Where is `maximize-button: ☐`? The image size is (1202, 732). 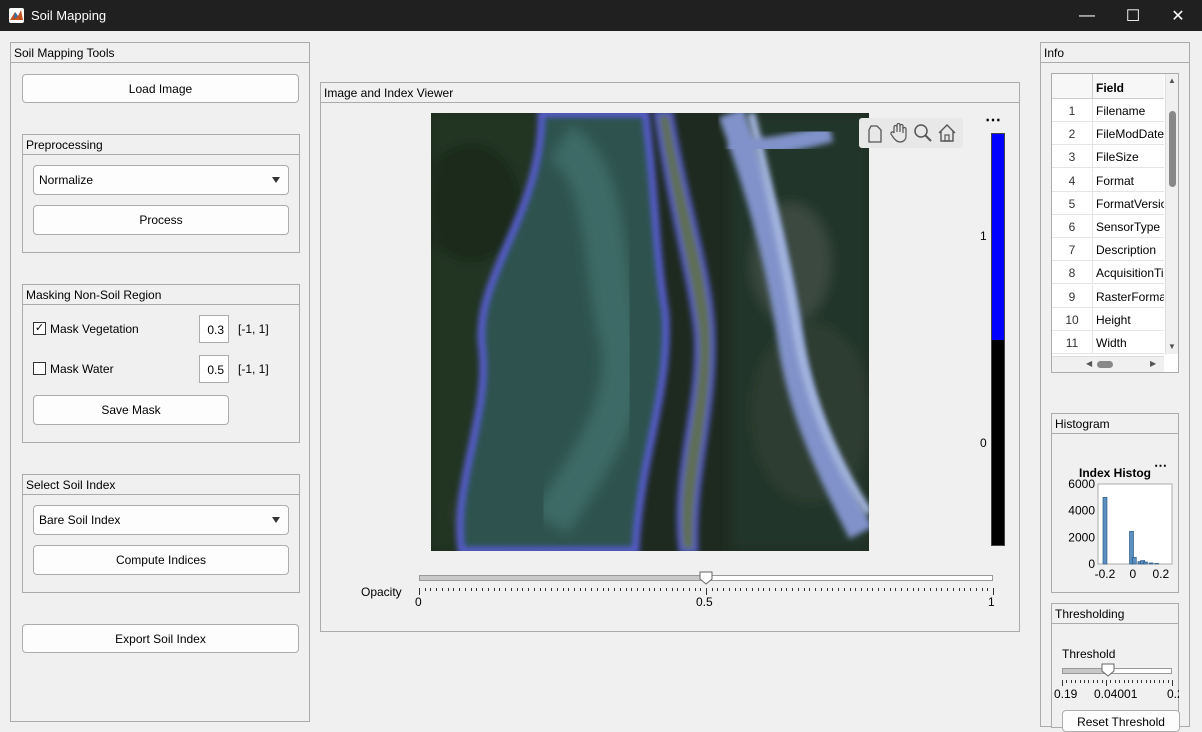 maximize-button: ☐ is located at coordinates (1133, 15).